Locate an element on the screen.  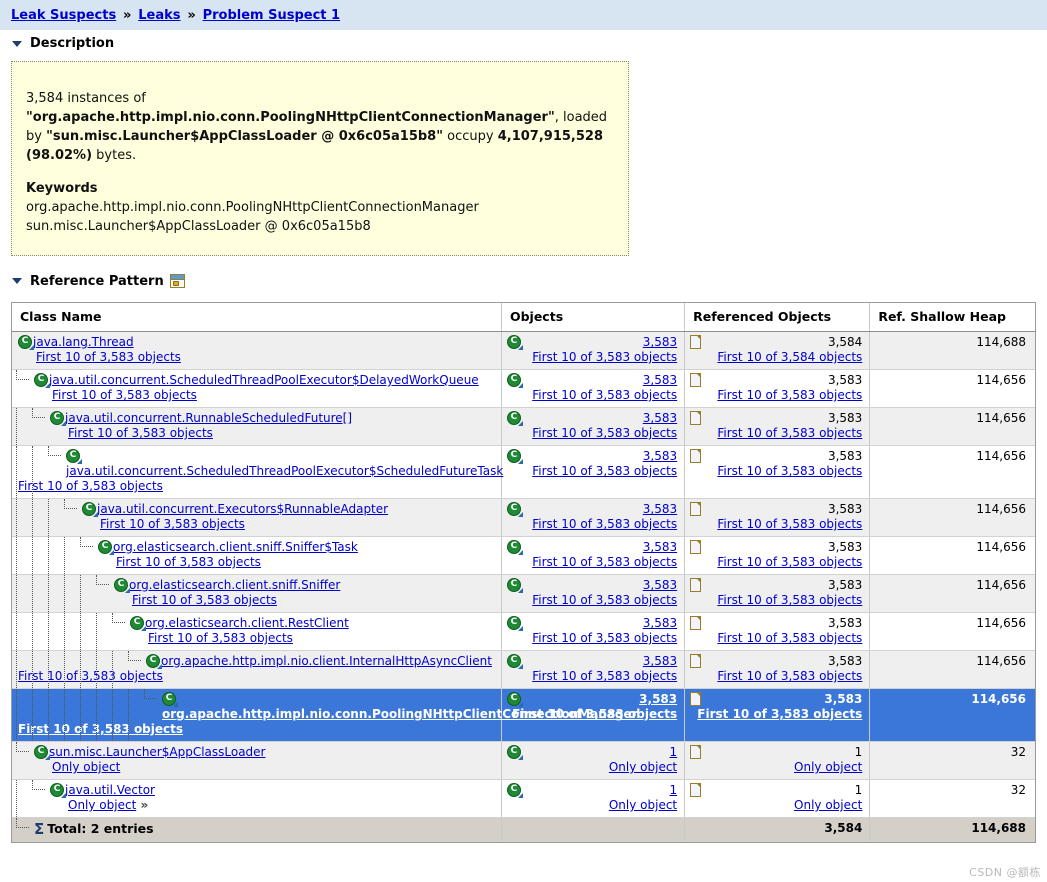
objects-detail-link: Only object is located at coordinates (591, 767).